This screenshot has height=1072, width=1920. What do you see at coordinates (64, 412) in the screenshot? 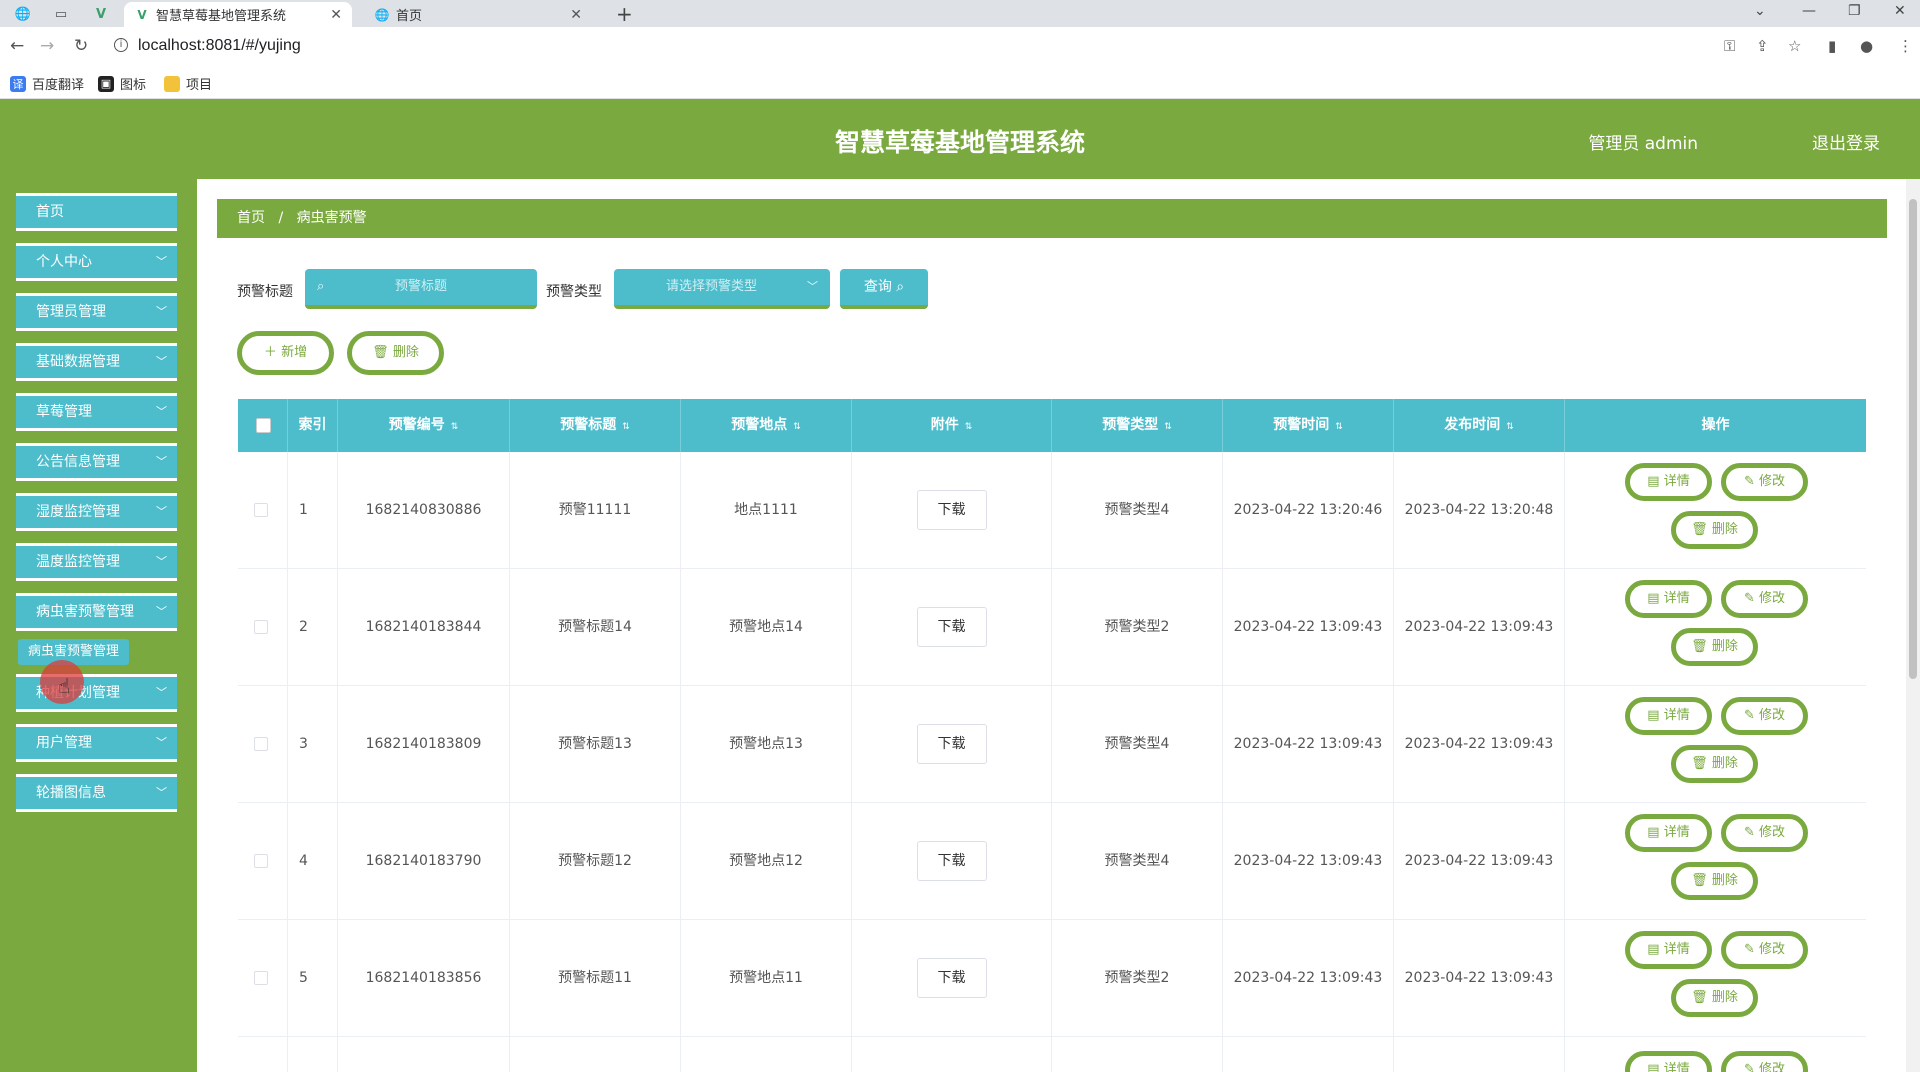
I see `sidebar-item-label: 草莓管理` at bounding box center [64, 412].